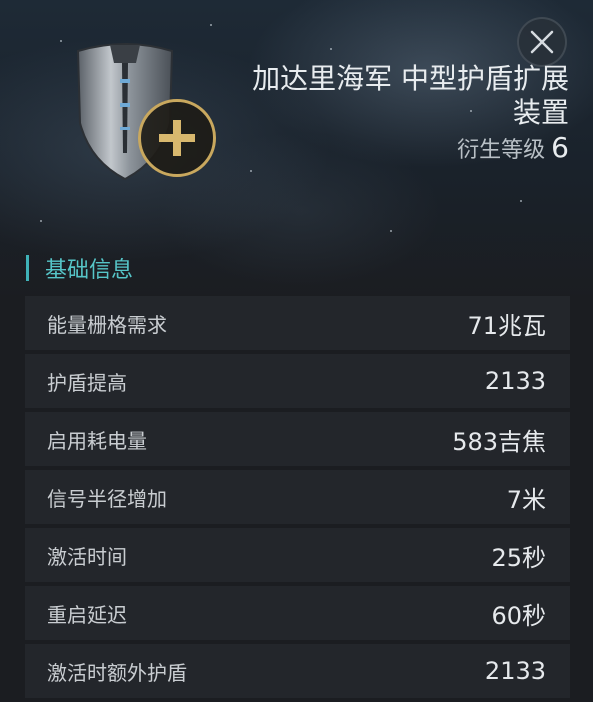  What do you see at coordinates (518, 615) in the screenshot?
I see `attribute-value: 60秒` at bounding box center [518, 615].